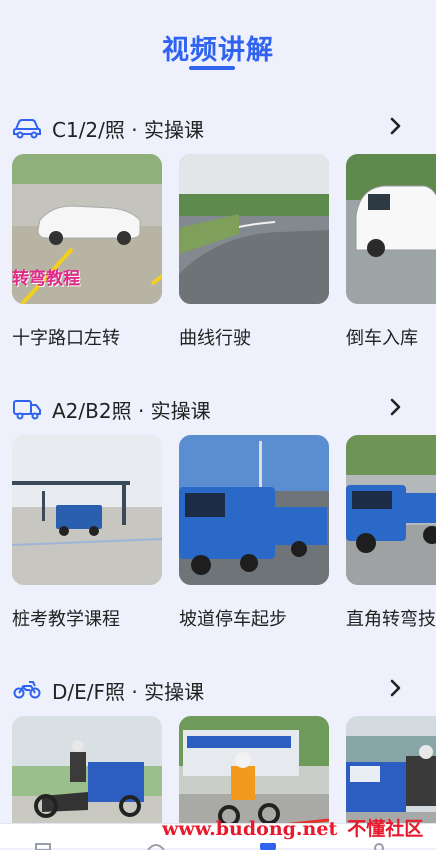 This screenshot has width=436, height=850. Describe the element at coordinates (156, 845) in the screenshot. I see `practice-tab-icon` at that location.